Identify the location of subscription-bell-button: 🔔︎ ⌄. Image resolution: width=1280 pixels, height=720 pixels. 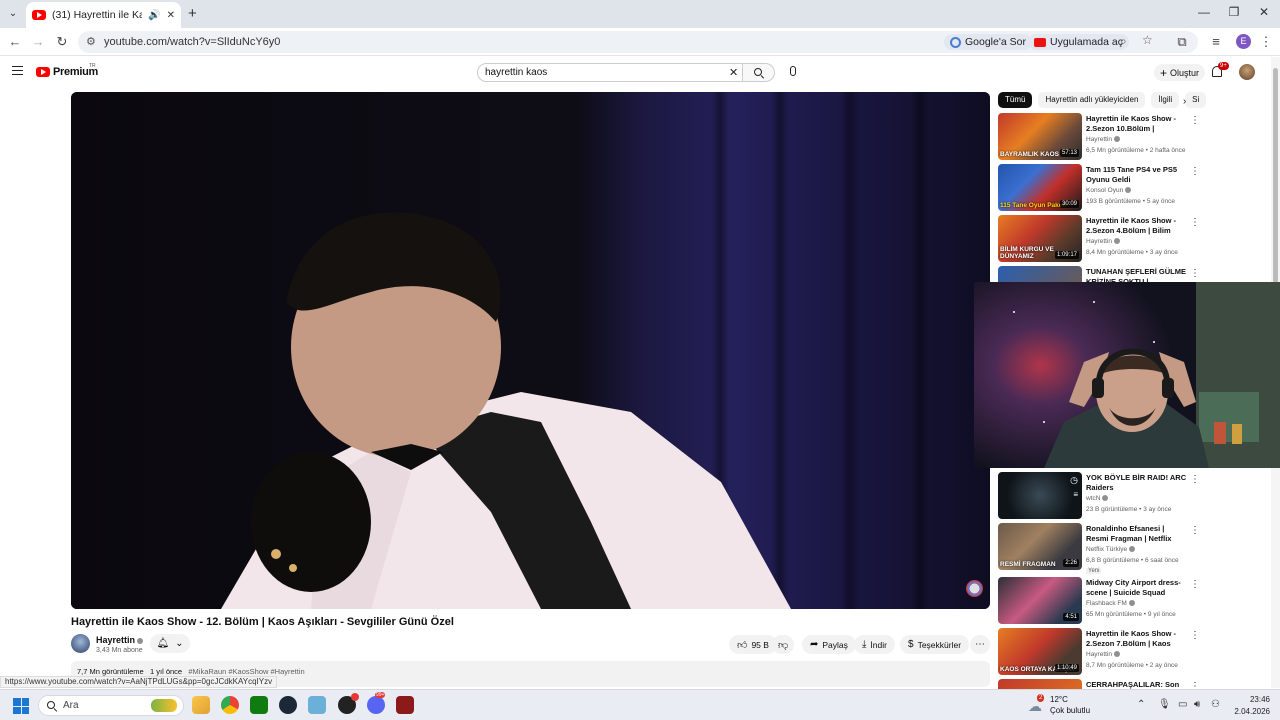
(170, 643).